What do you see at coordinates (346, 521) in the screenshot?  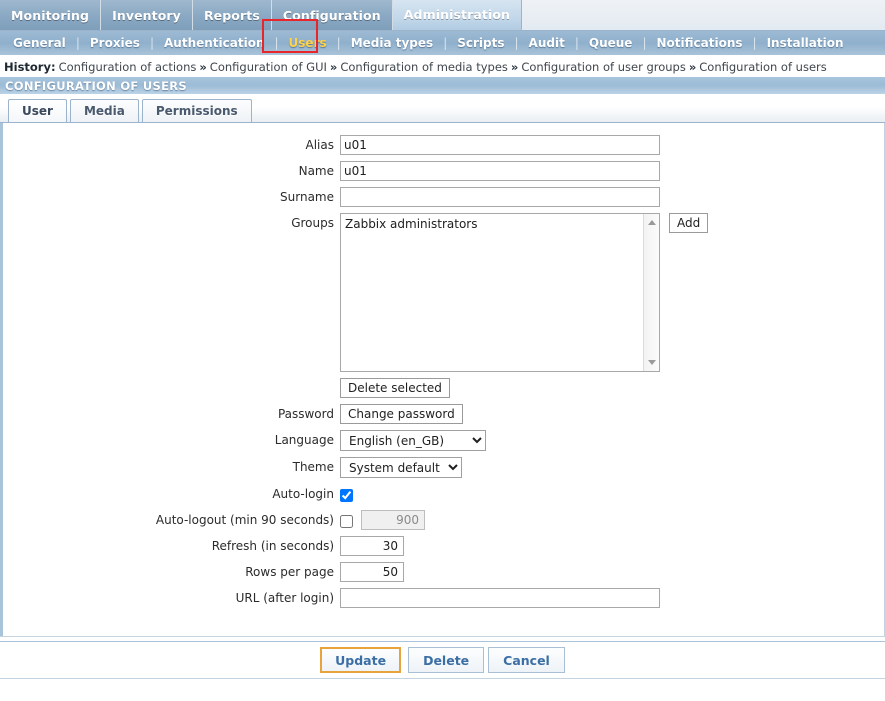 I see `auto-logout-checkbox` at bounding box center [346, 521].